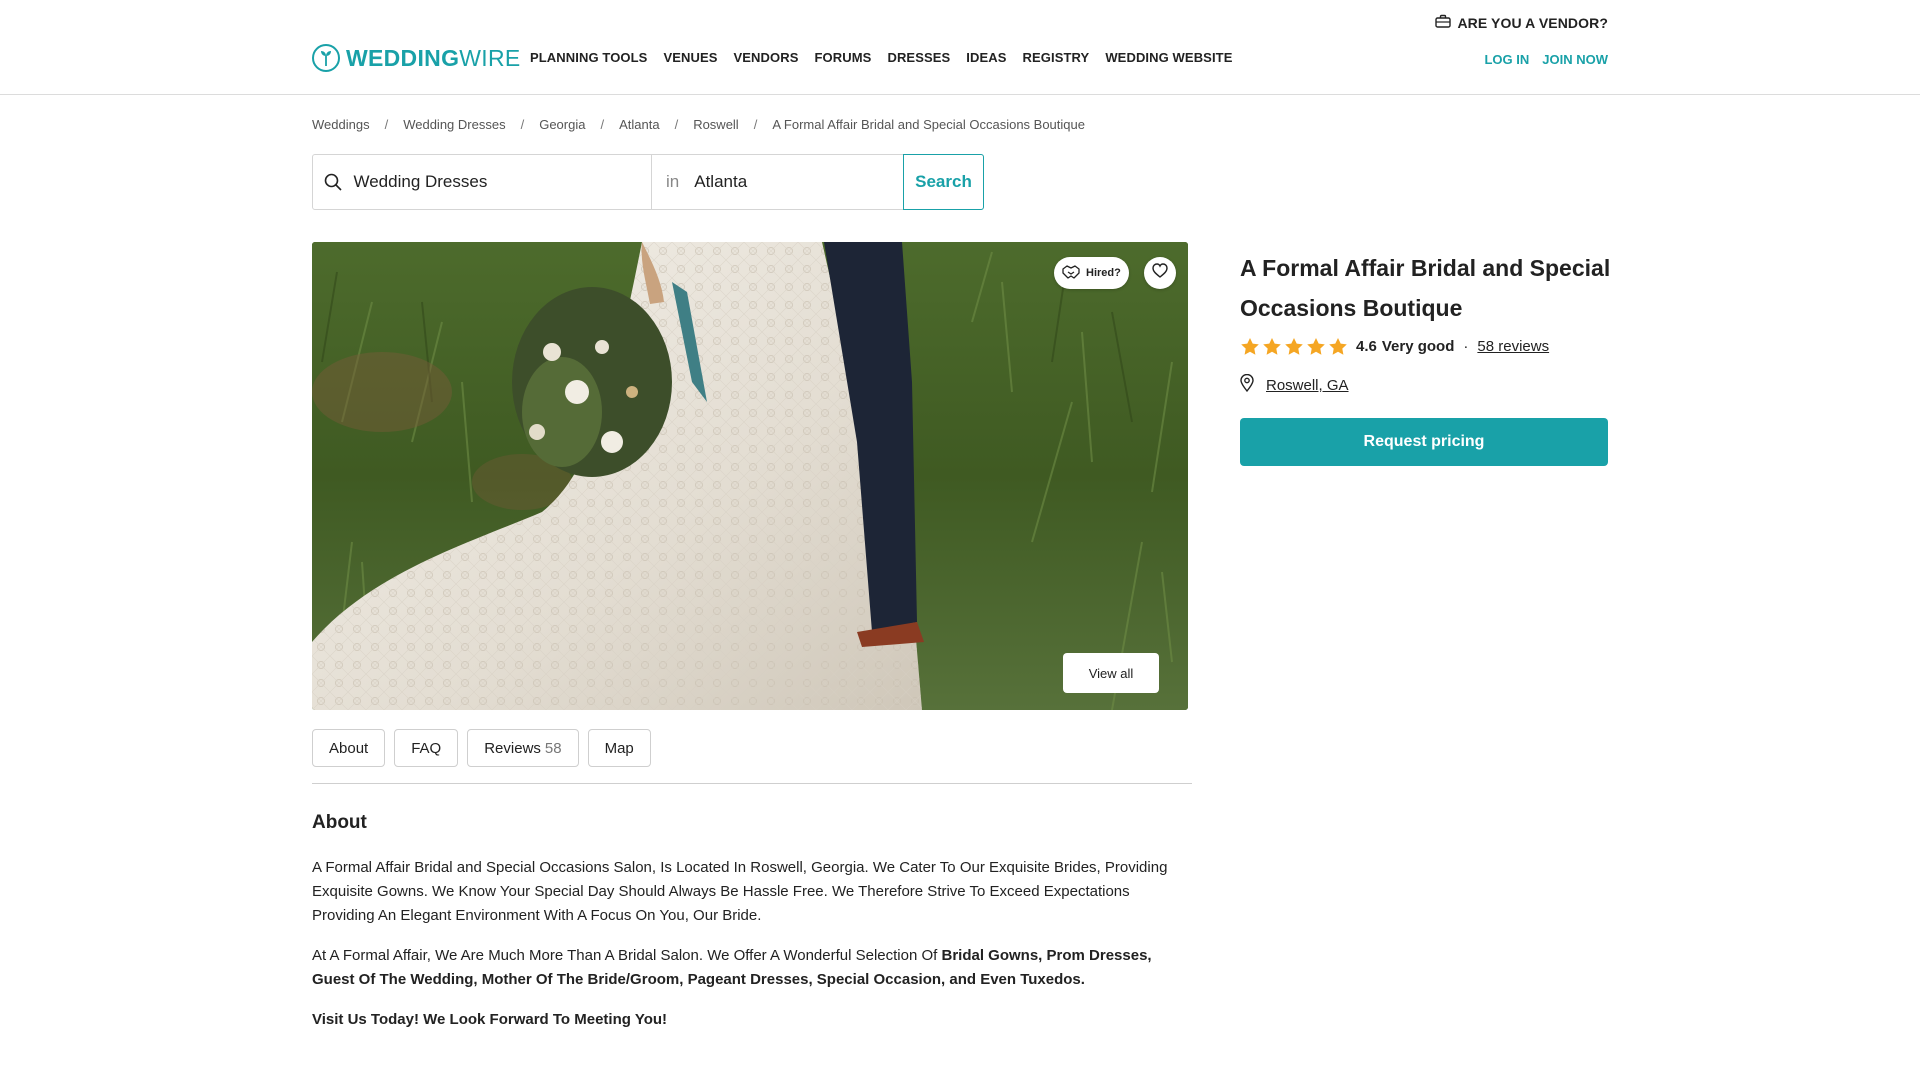  Describe the element at coordinates (798, 182) in the screenshot. I see `search-location-input` at that location.